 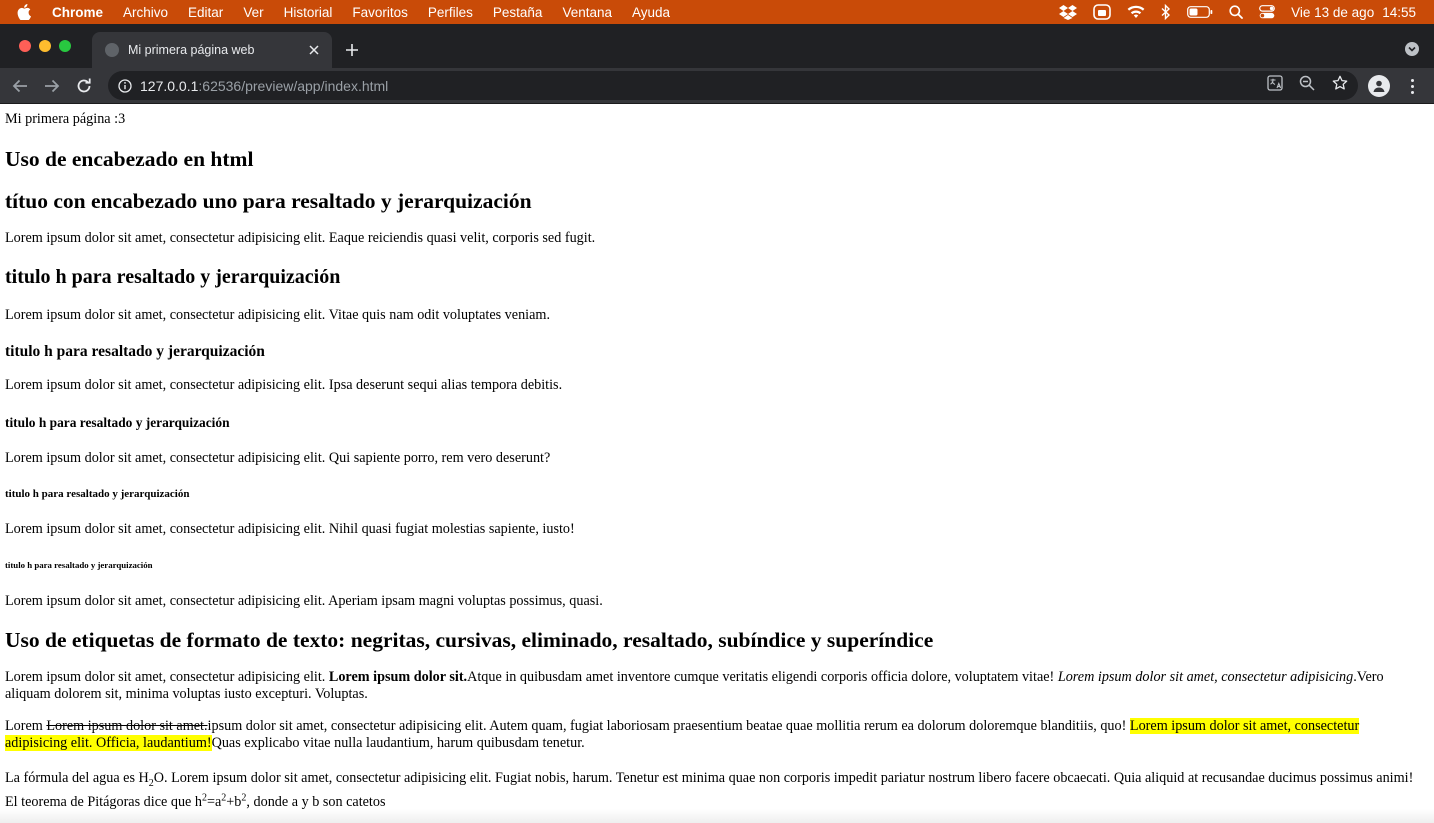 I want to click on window-close-button, so click(x=25, y=46).